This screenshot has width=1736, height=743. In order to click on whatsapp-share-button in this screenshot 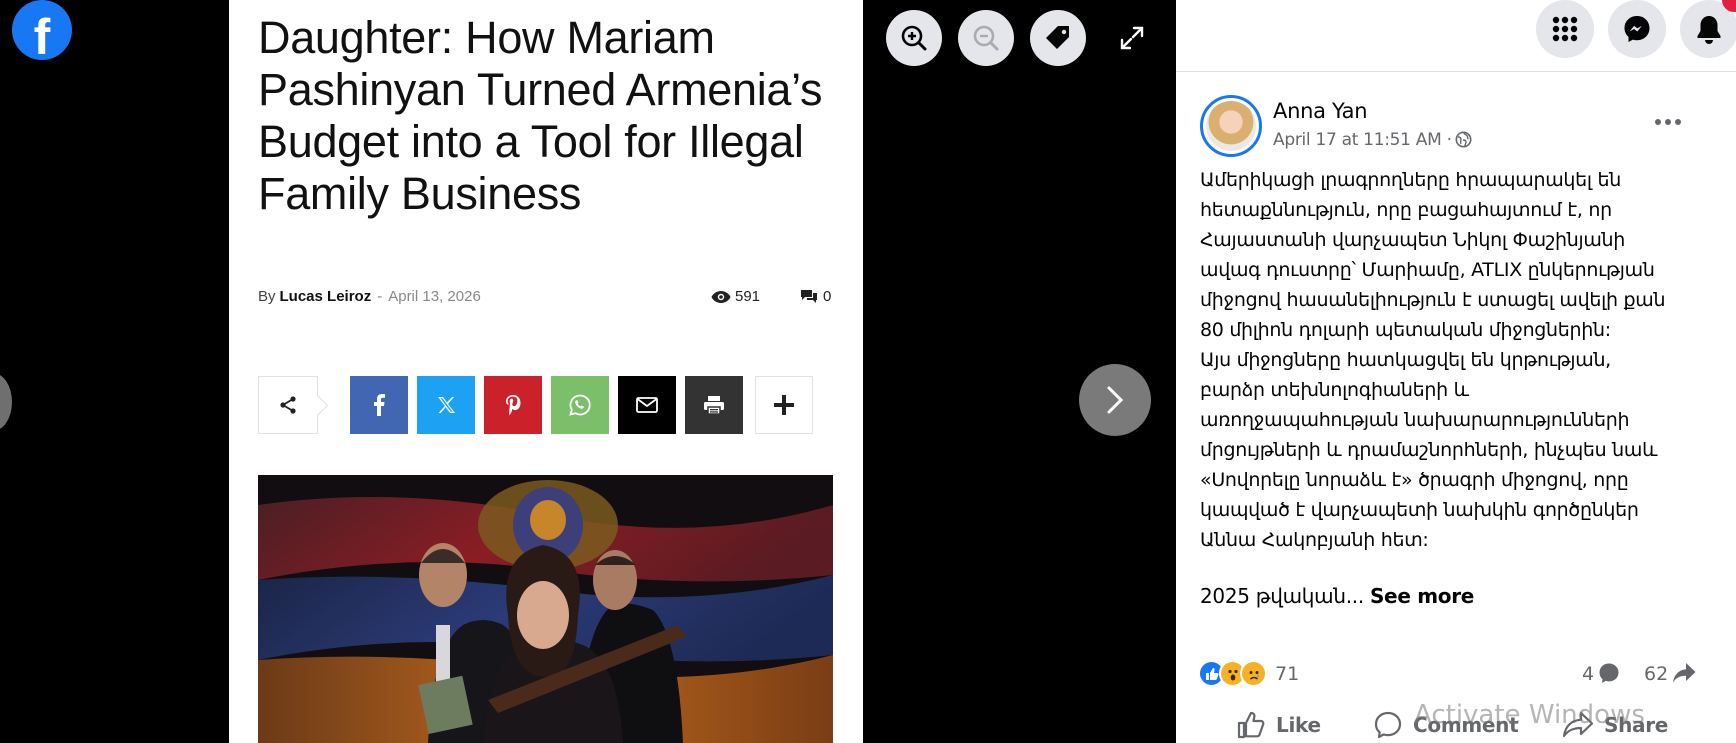, I will do `click(580, 405)`.